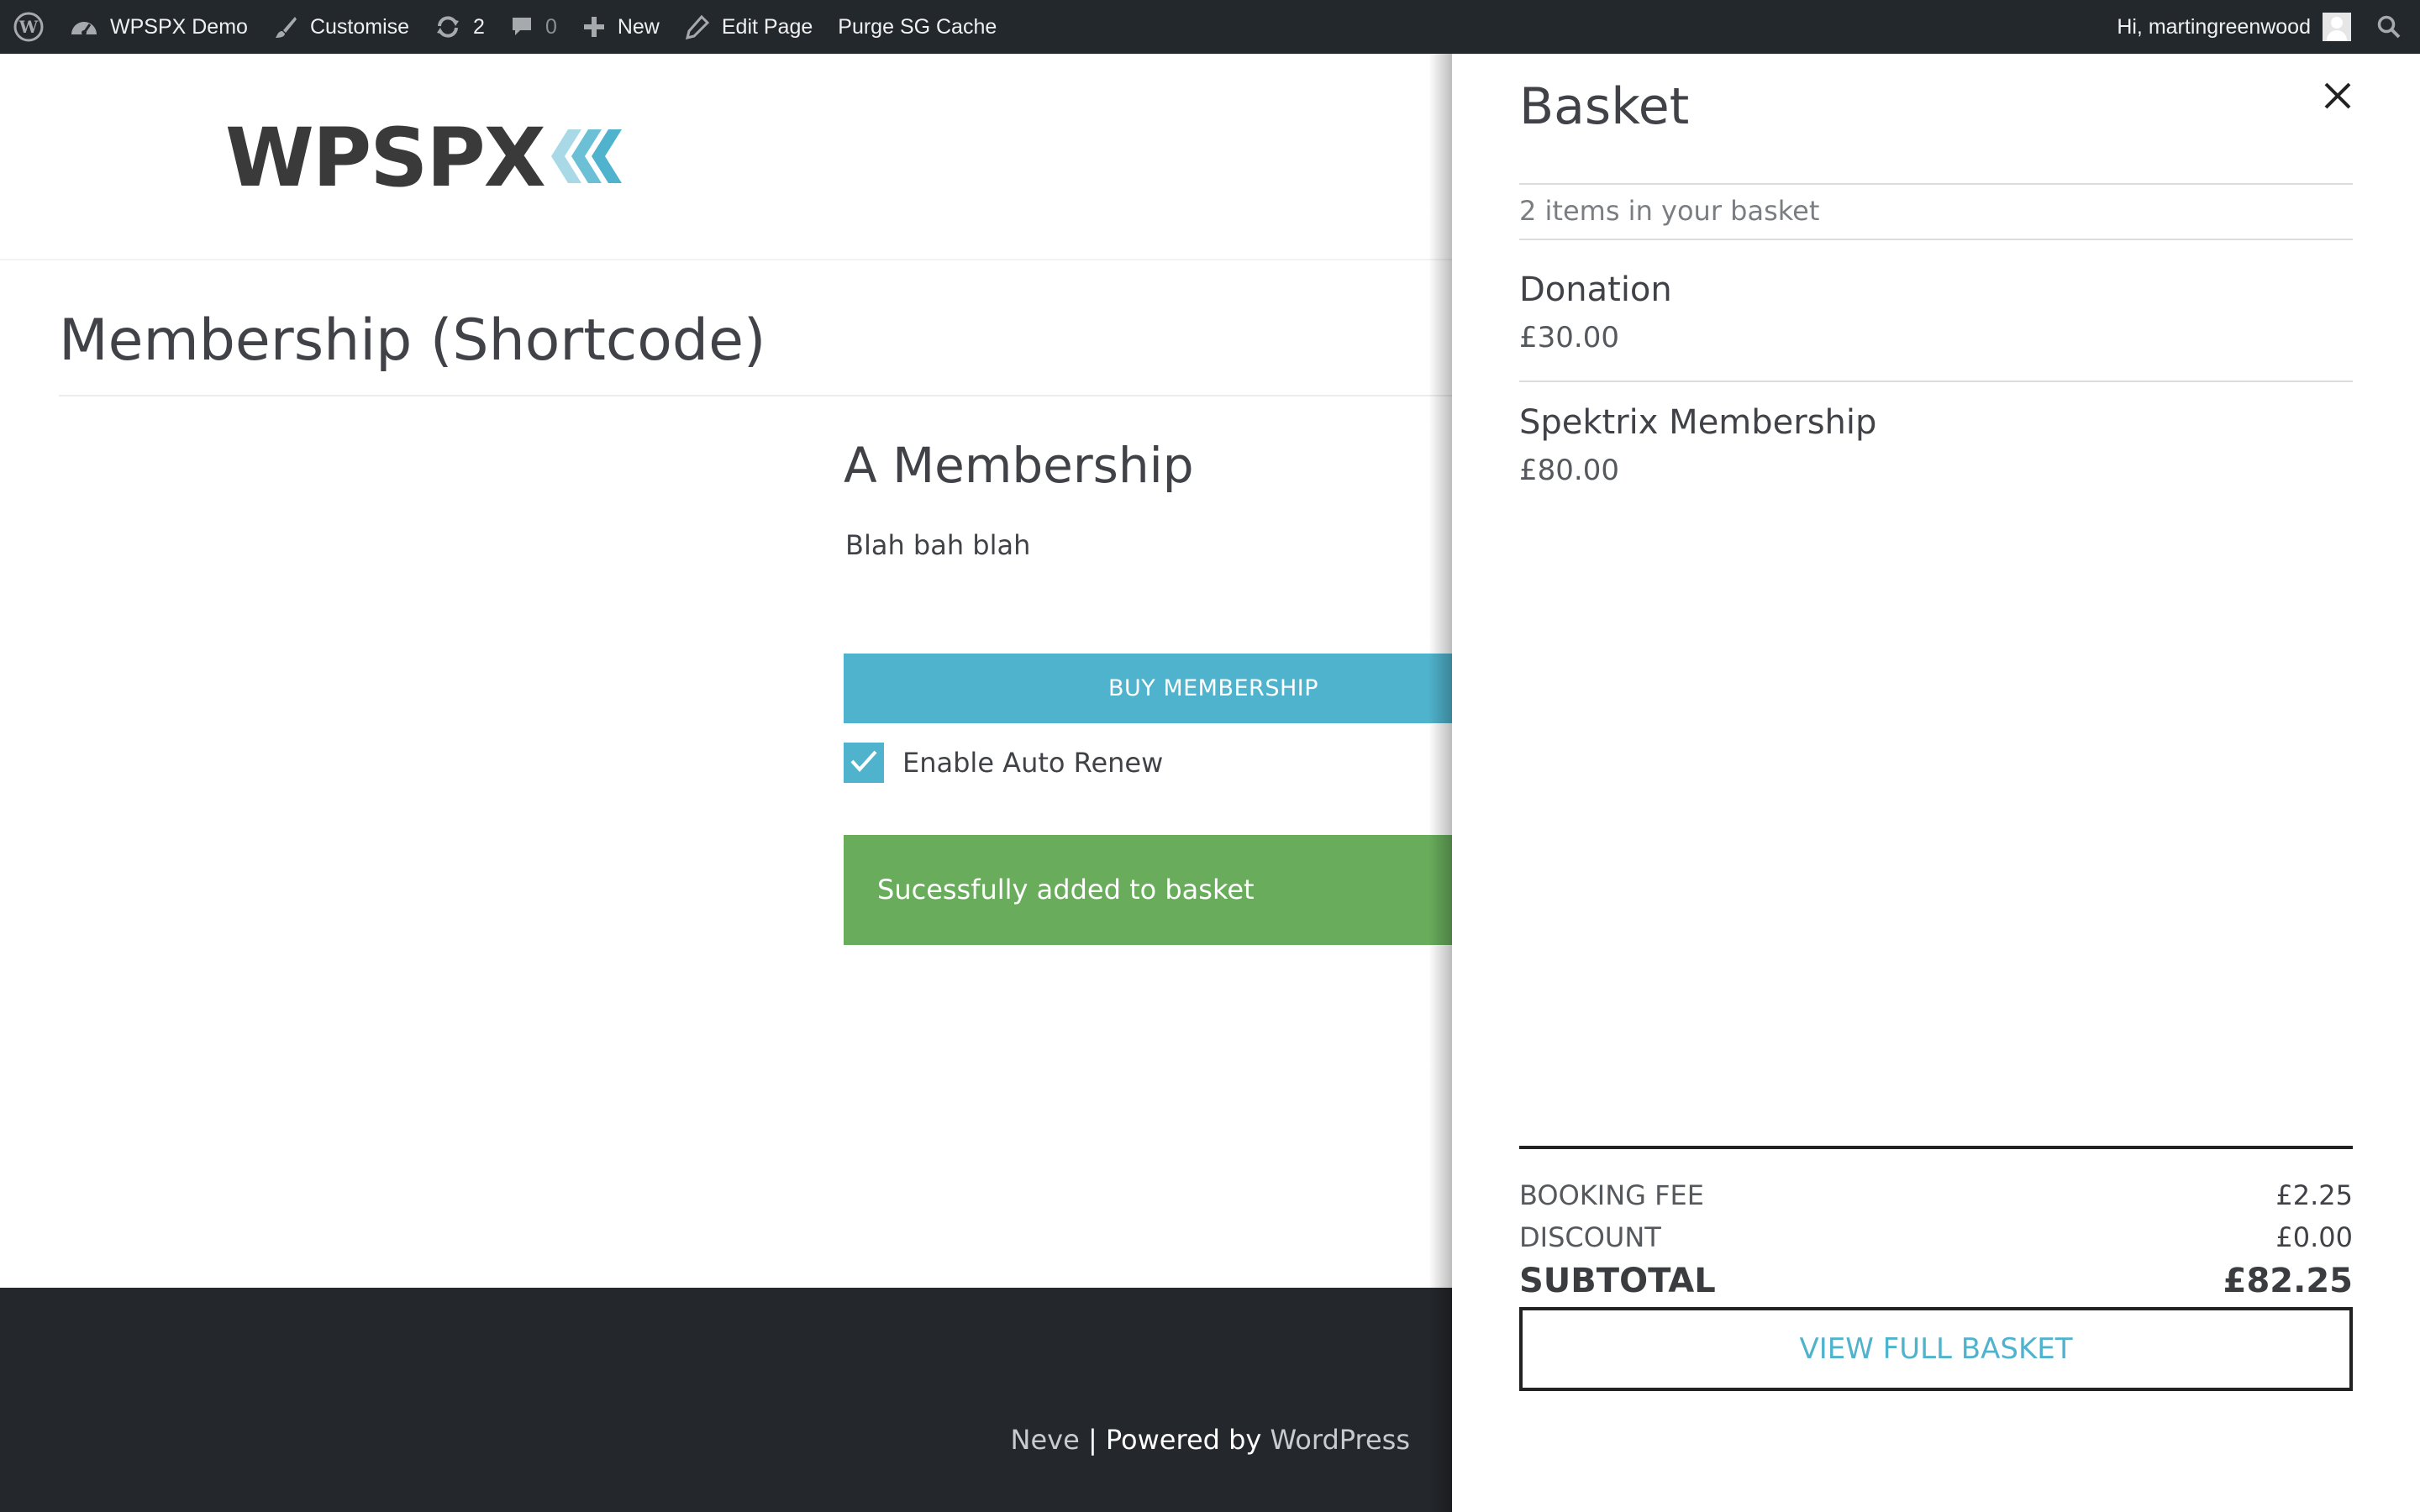 The image size is (2420, 1512). I want to click on updates-link: 2, so click(460, 27).